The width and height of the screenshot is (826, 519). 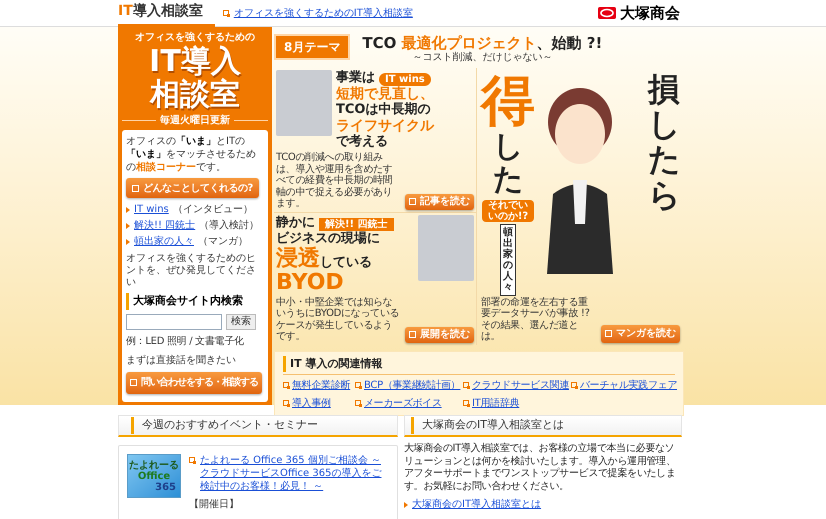 I want to click on headline-text: 短期で見直し、, so click(x=385, y=94).